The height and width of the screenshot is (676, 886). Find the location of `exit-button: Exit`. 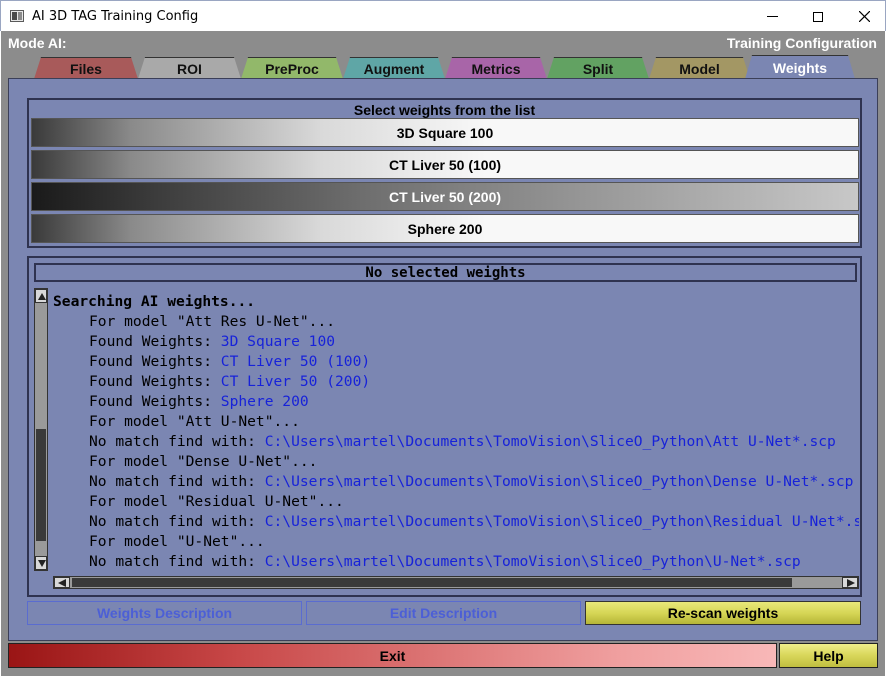

exit-button: Exit is located at coordinates (392, 655).